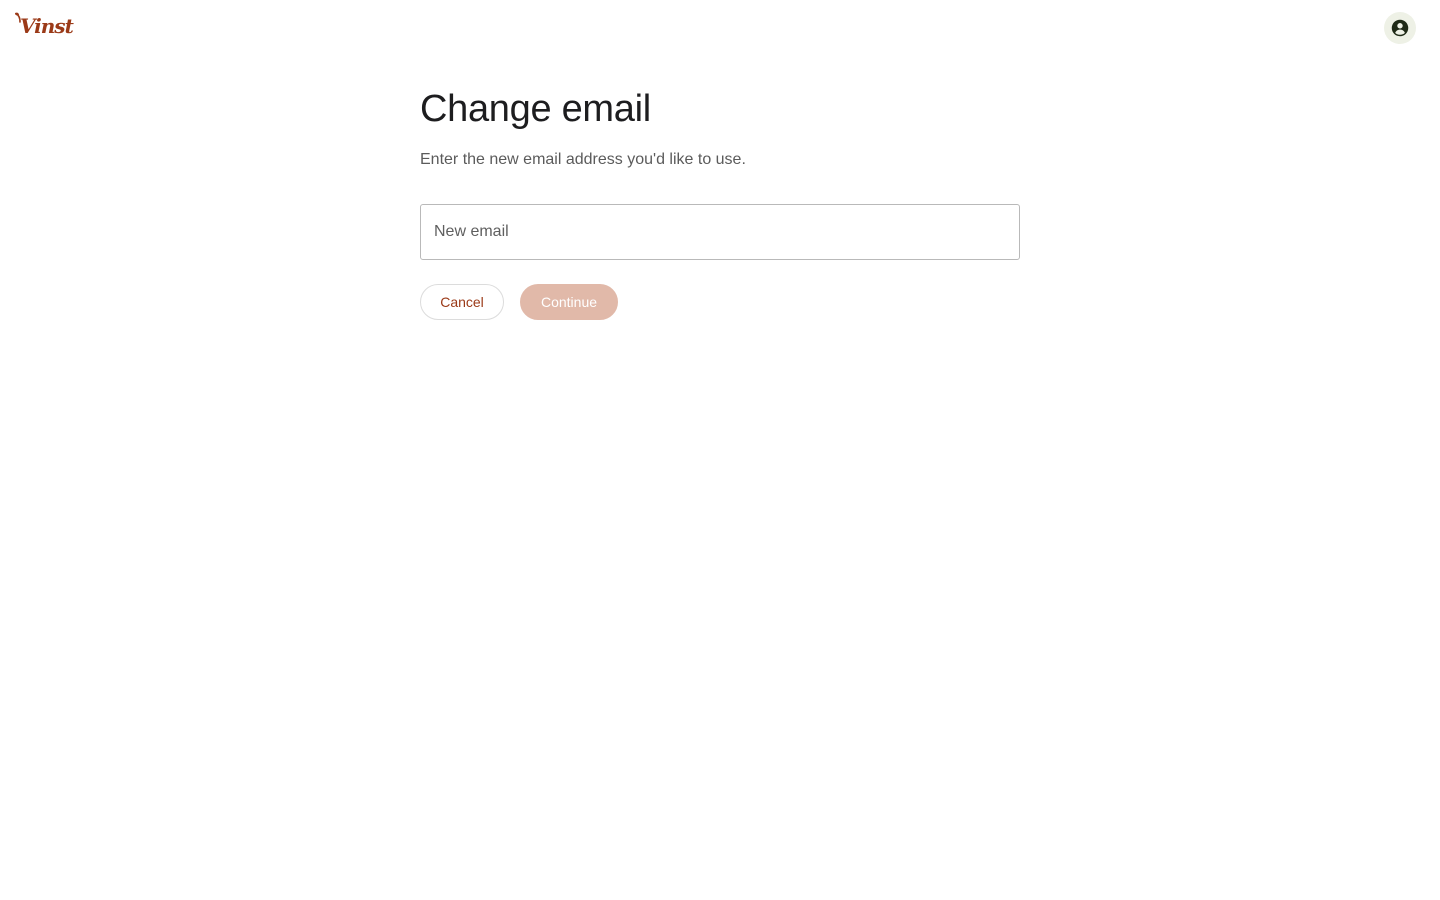  What do you see at coordinates (535, 109) in the screenshot?
I see `page-title: Change email` at bounding box center [535, 109].